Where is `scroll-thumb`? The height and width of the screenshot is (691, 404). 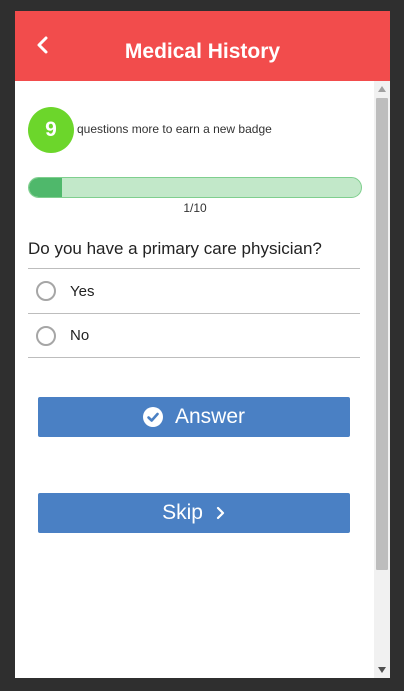 scroll-thumb is located at coordinates (382, 334).